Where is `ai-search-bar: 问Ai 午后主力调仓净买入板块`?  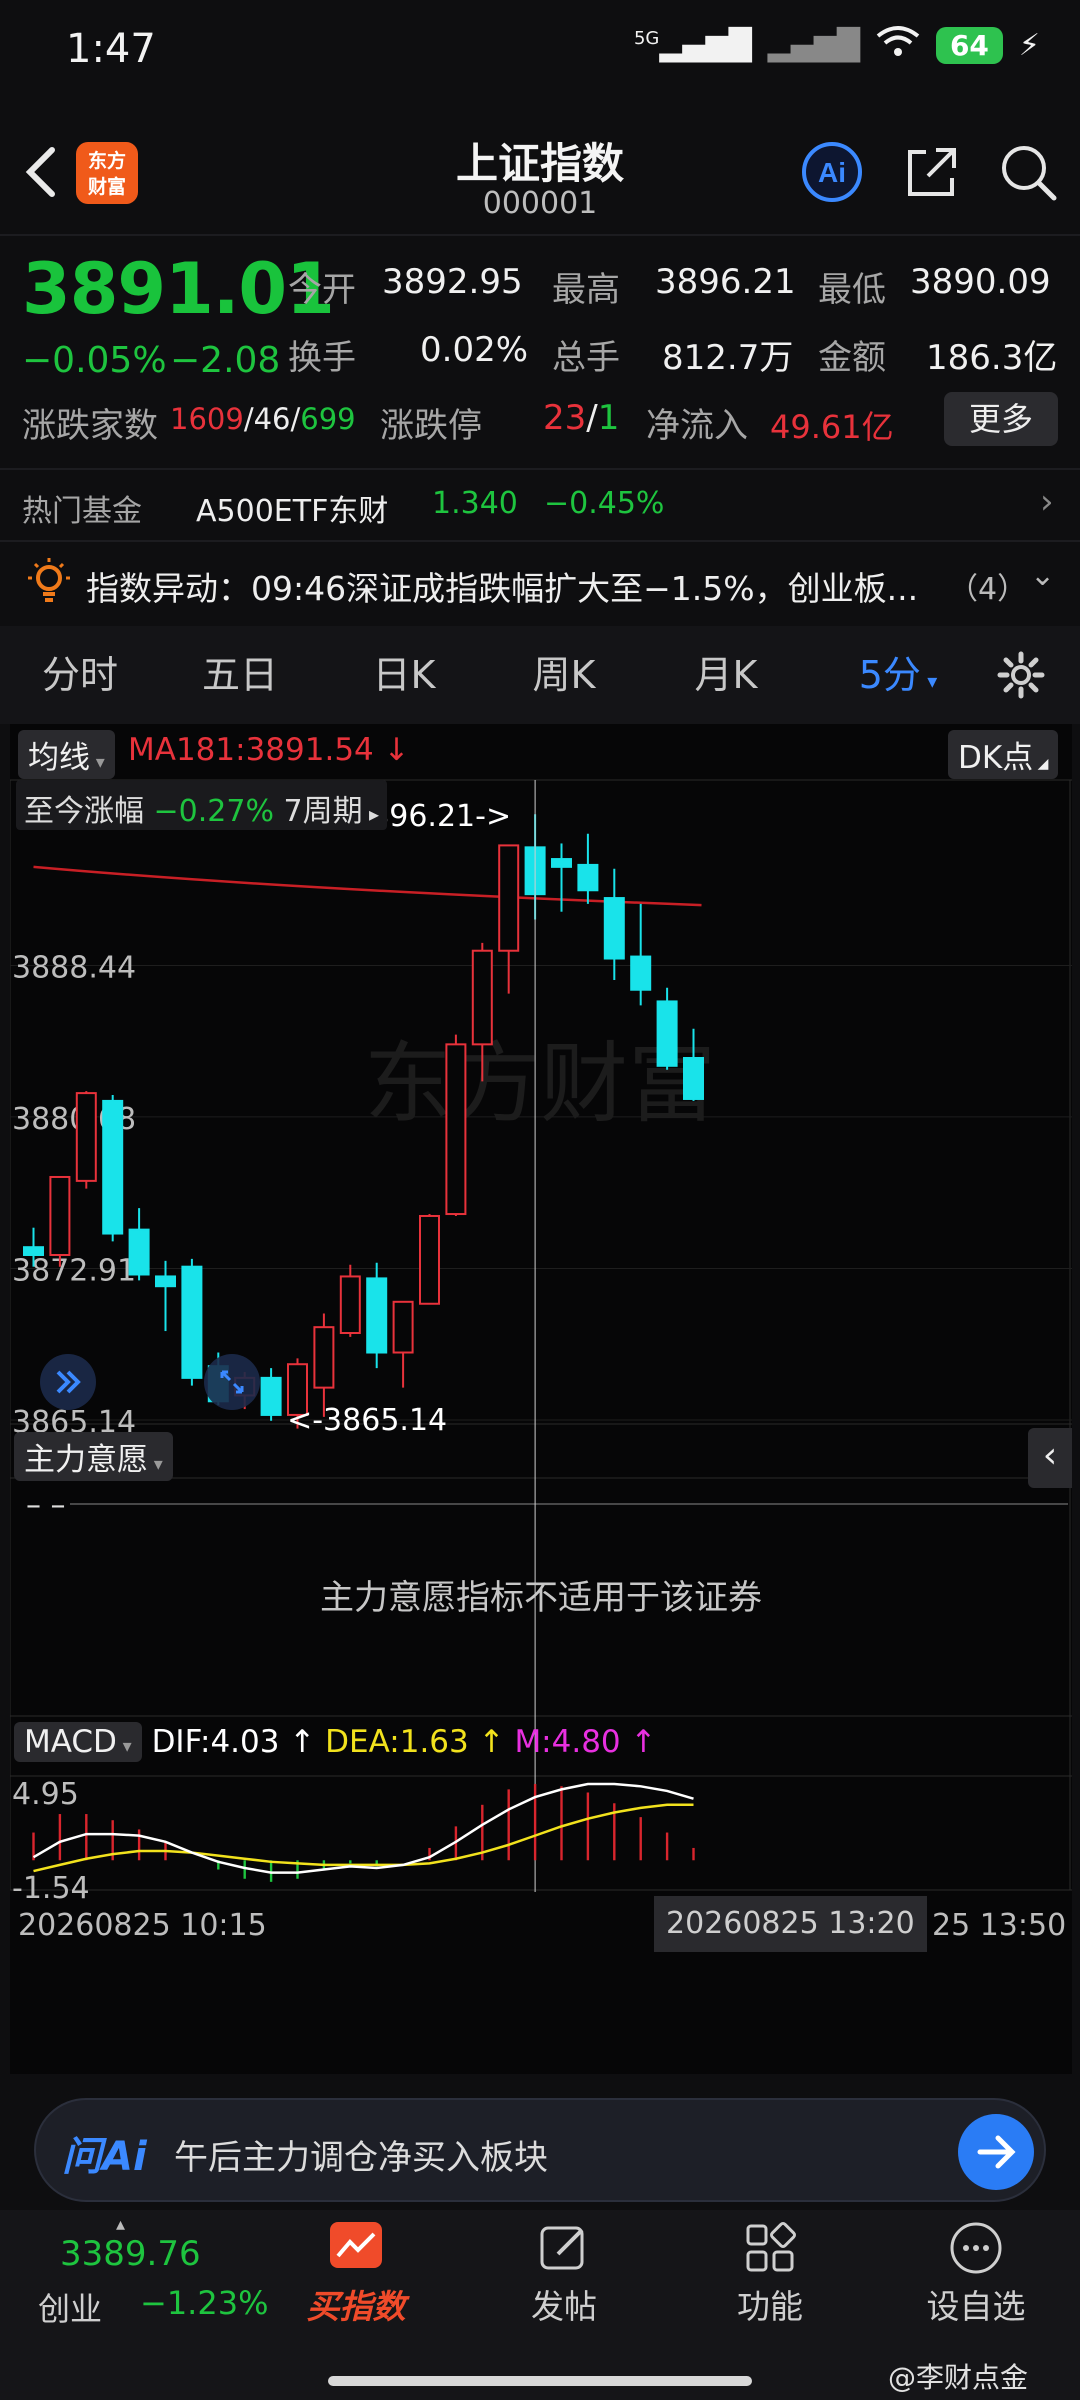
ai-search-bar: 问Ai 午后主力调仓净买入板块 is located at coordinates (540, 2150).